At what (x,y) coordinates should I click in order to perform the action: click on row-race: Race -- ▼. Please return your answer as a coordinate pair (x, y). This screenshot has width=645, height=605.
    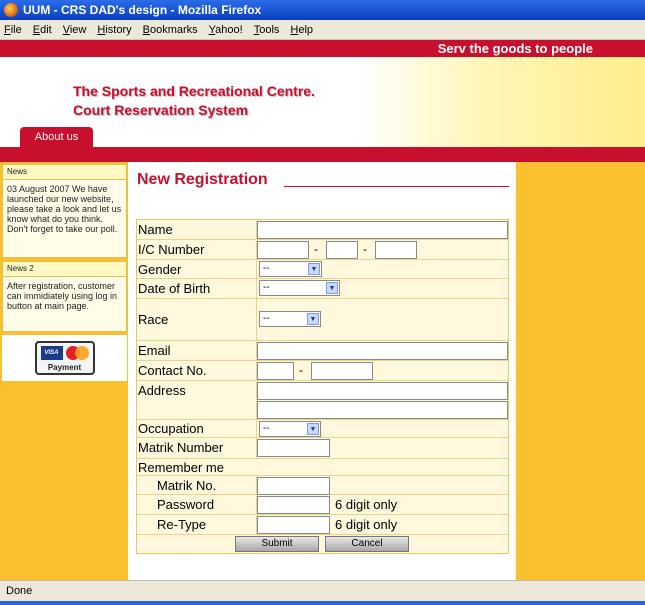
    Looking at the image, I should click on (322, 320).